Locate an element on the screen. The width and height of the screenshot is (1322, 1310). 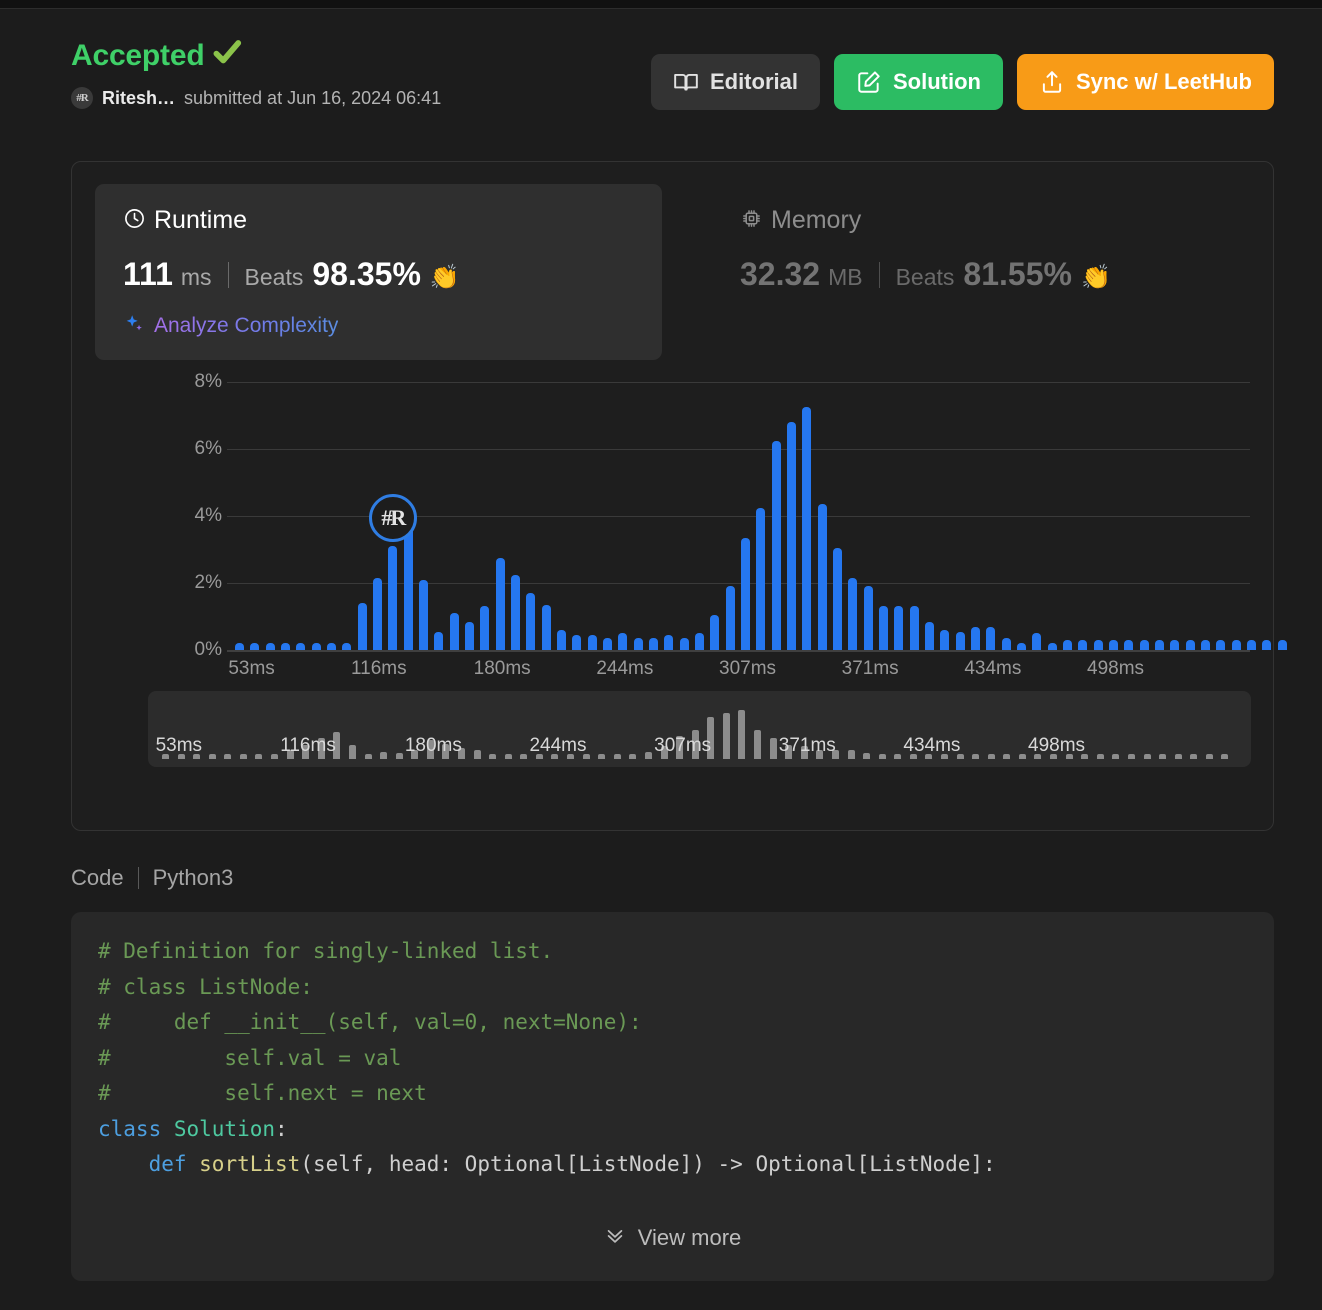
minimap-x-tick: 498ms is located at coordinates (1057, 745).